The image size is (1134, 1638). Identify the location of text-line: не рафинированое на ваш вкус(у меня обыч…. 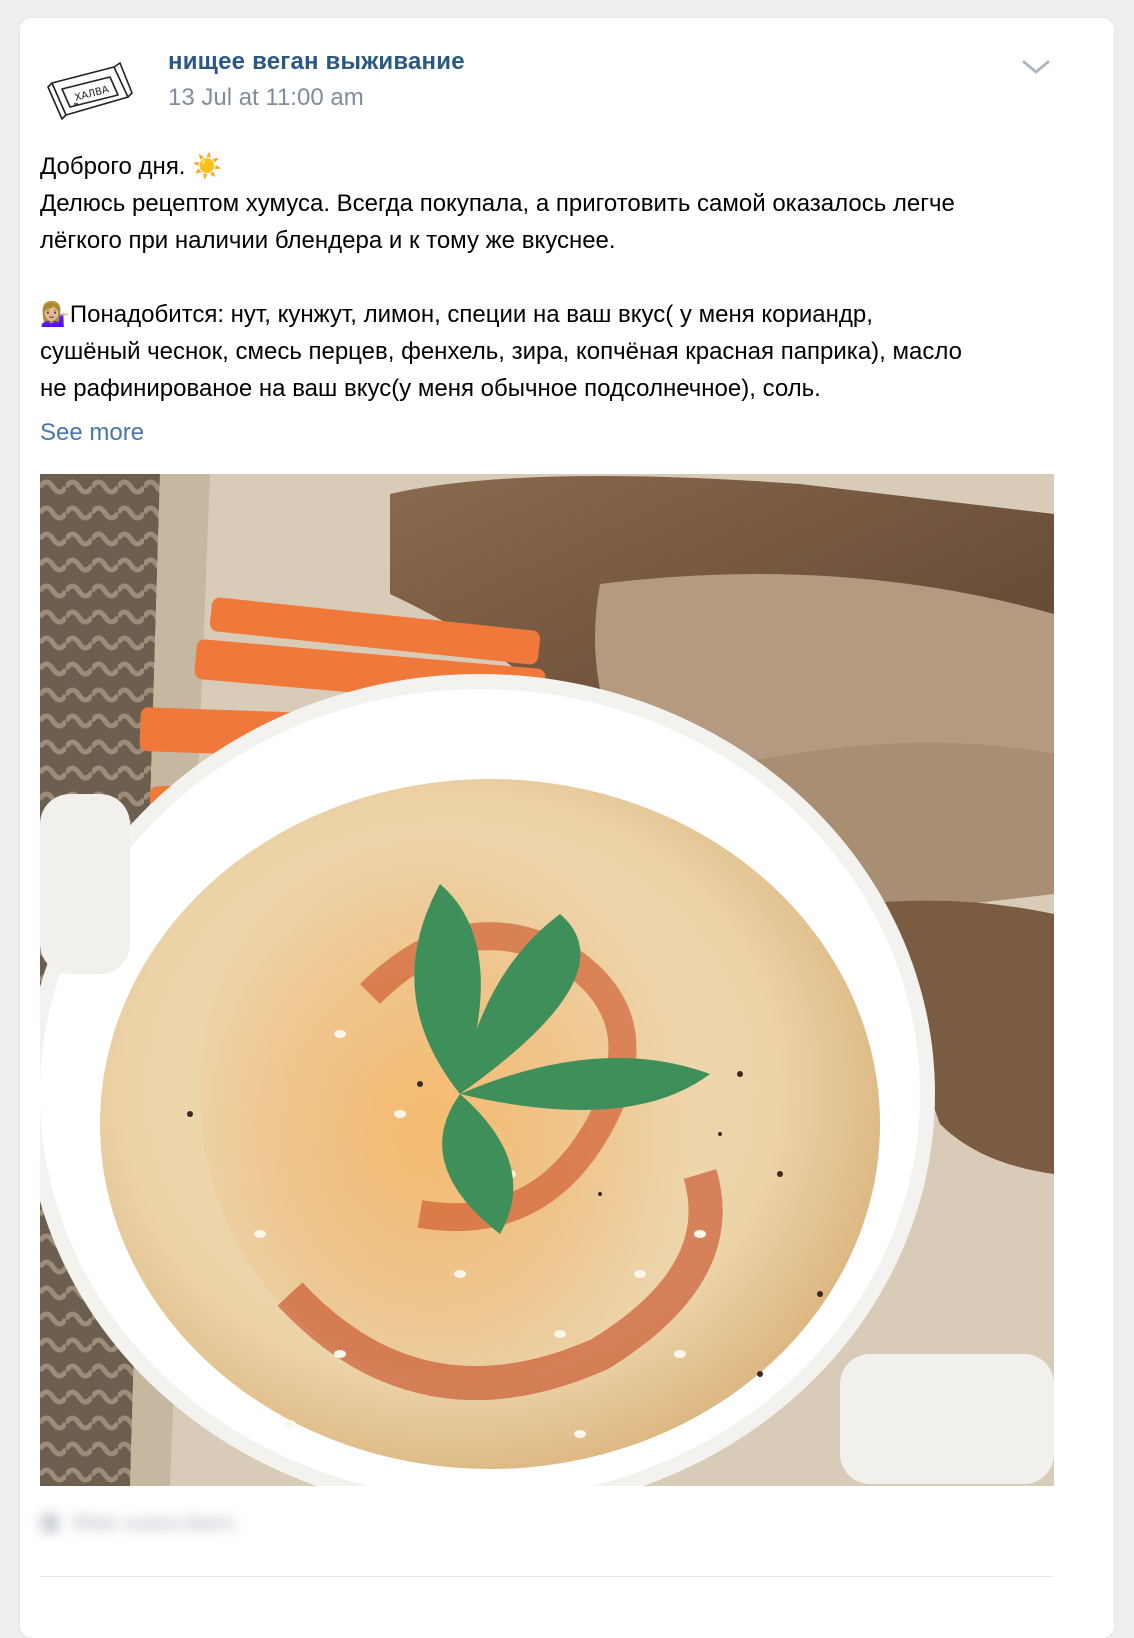
(430, 388).